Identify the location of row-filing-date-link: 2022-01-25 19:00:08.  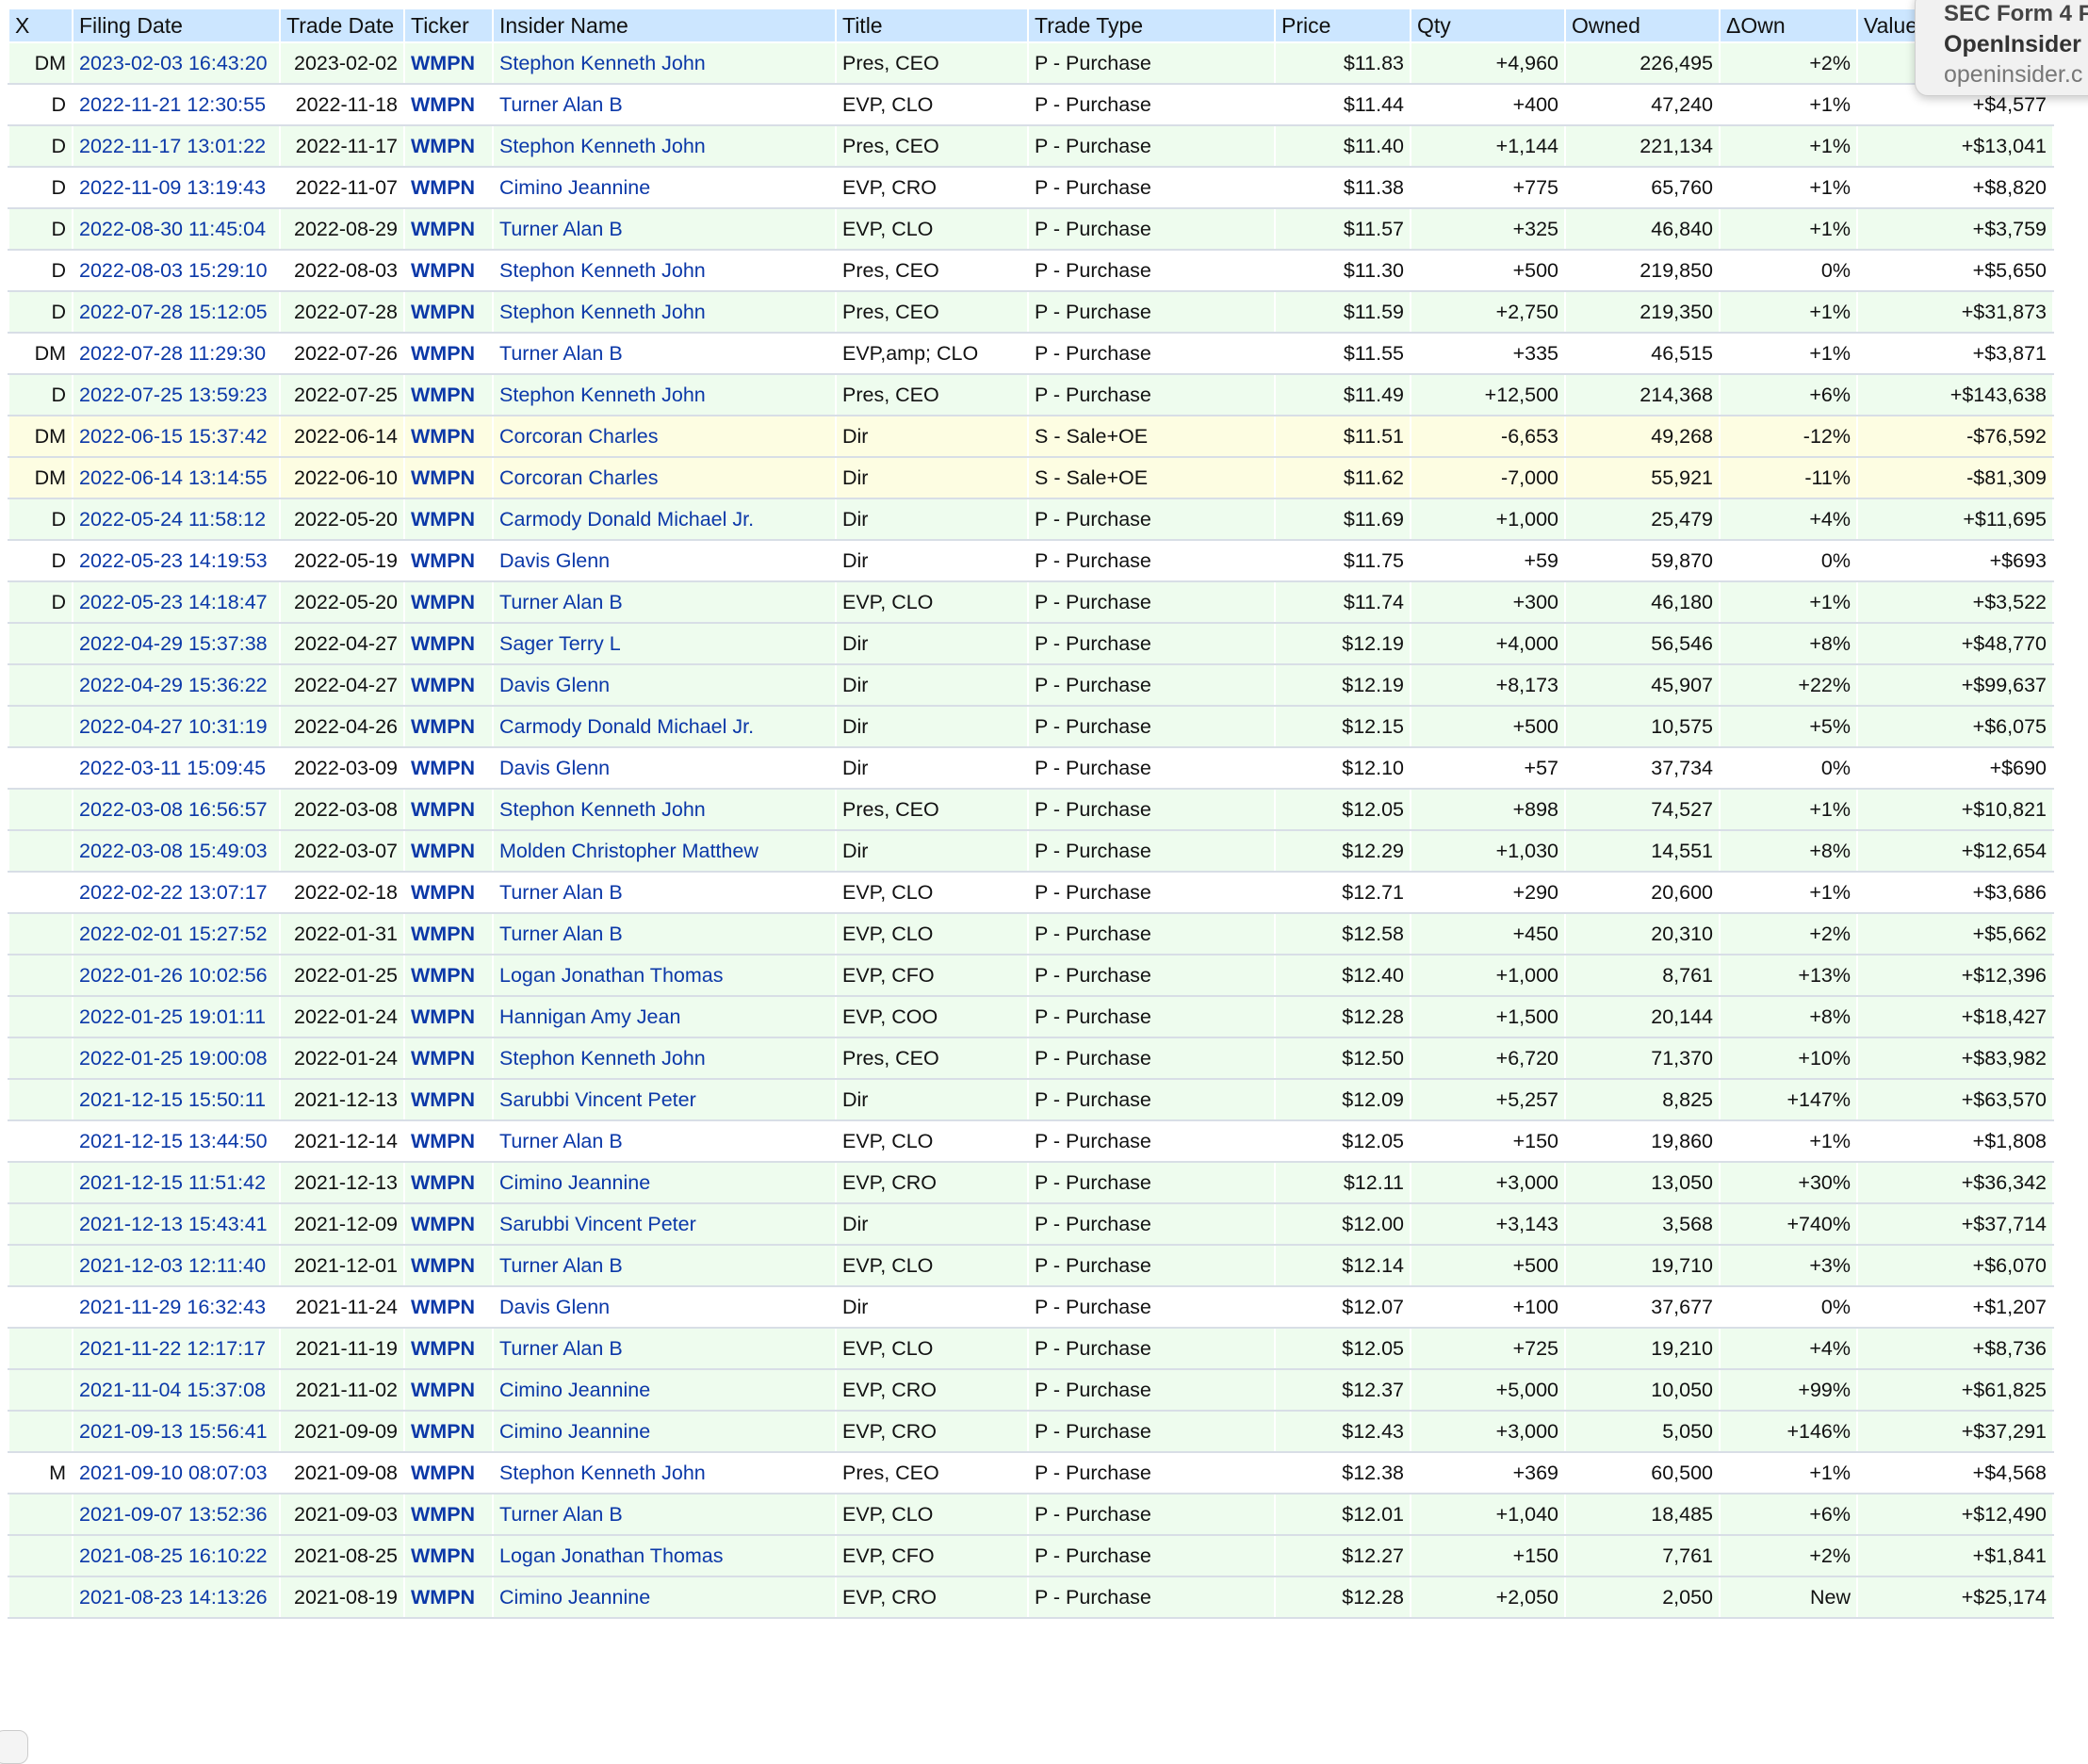
(173, 1059).